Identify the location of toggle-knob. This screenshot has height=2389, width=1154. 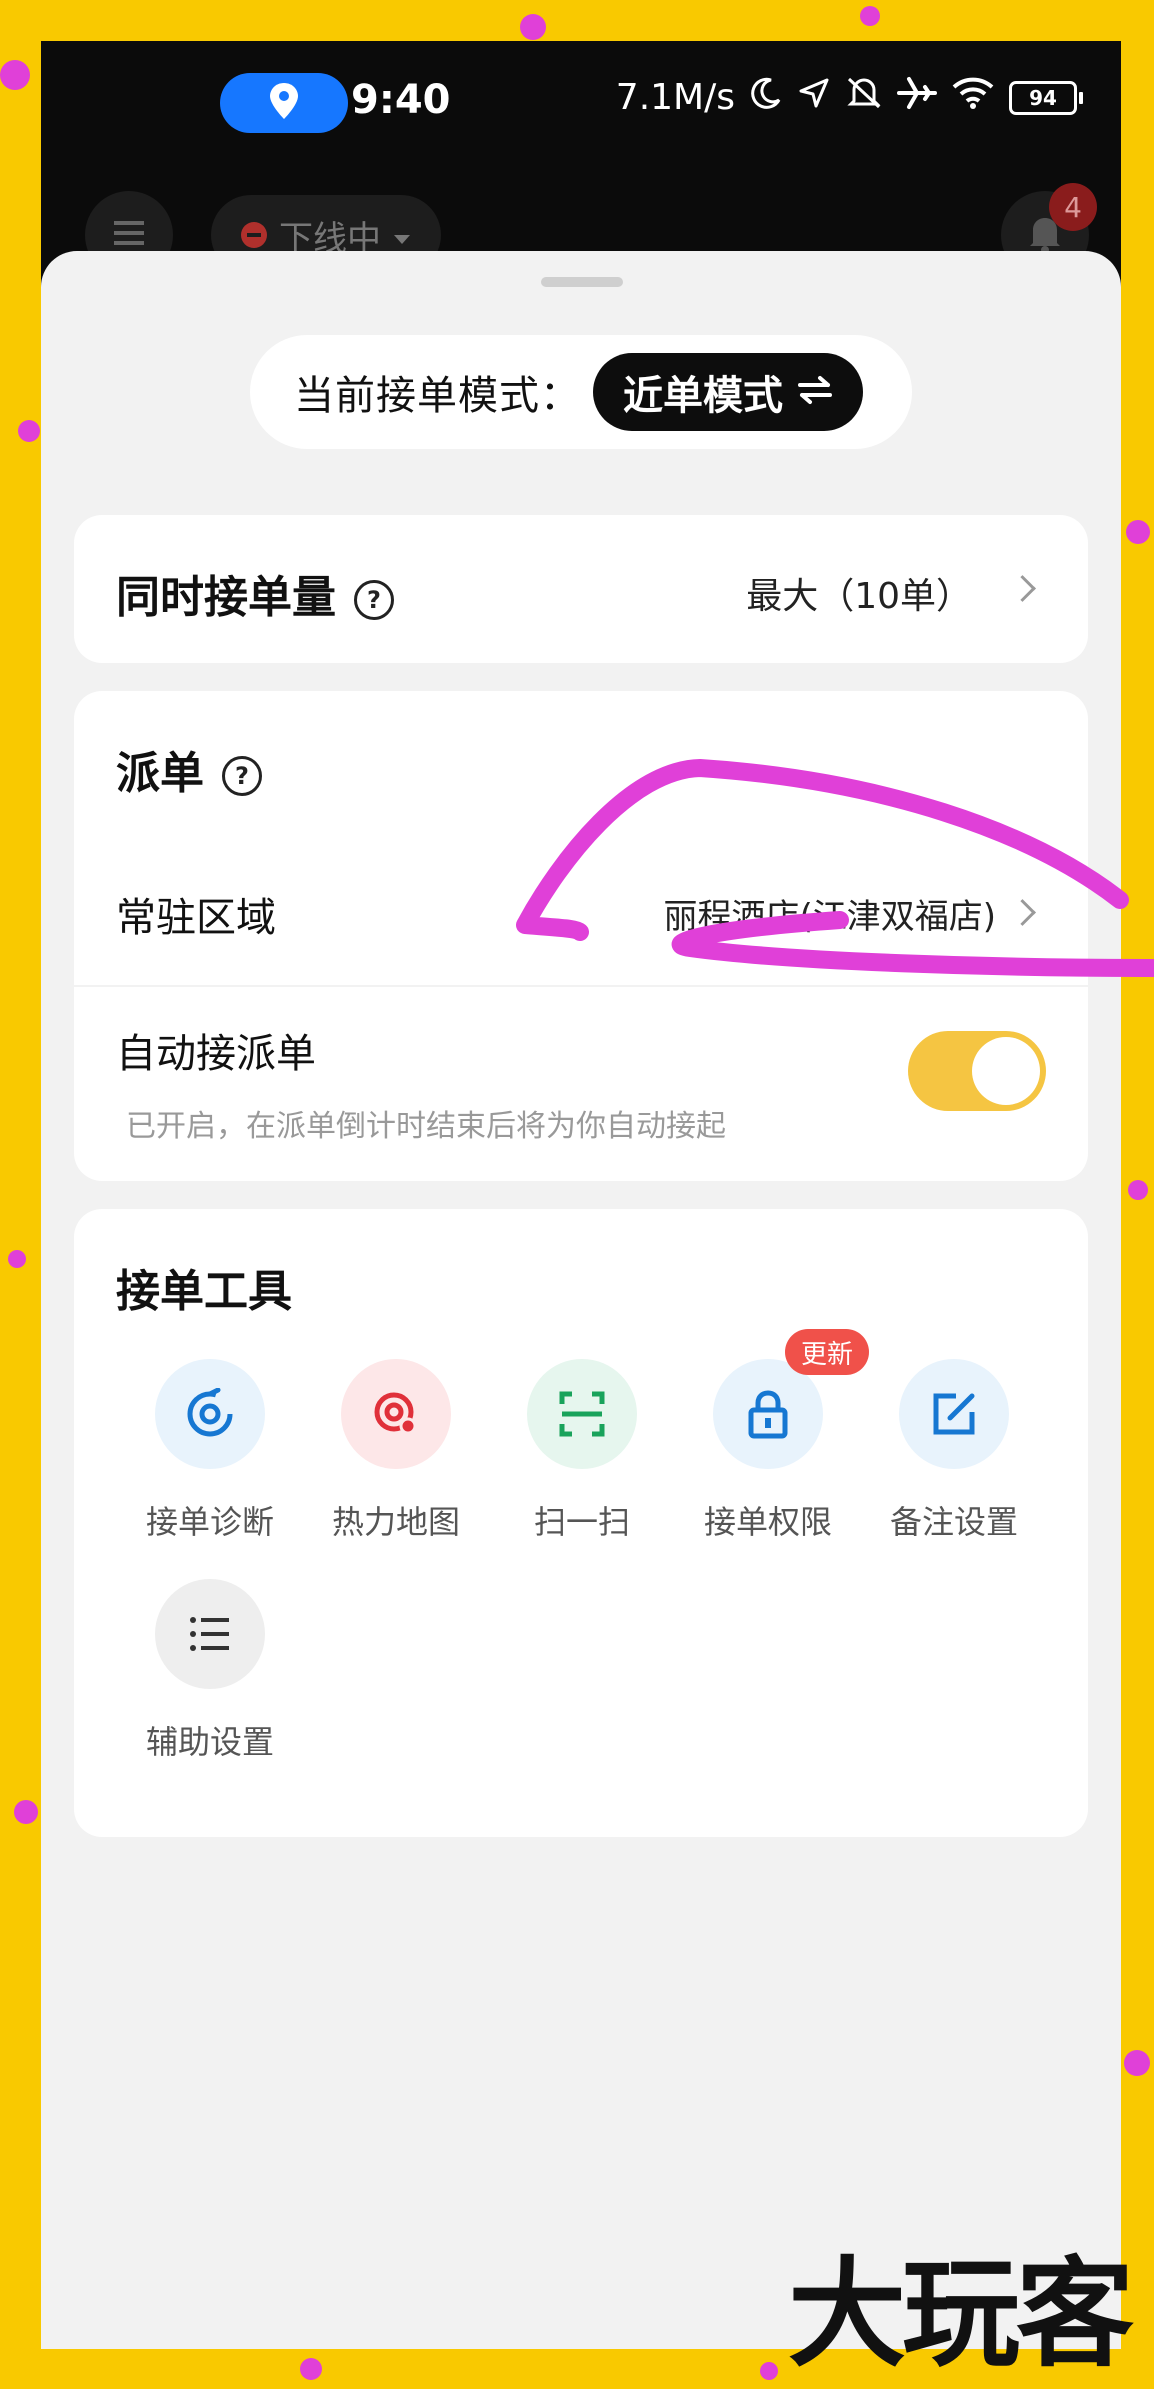
(1006, 1071).